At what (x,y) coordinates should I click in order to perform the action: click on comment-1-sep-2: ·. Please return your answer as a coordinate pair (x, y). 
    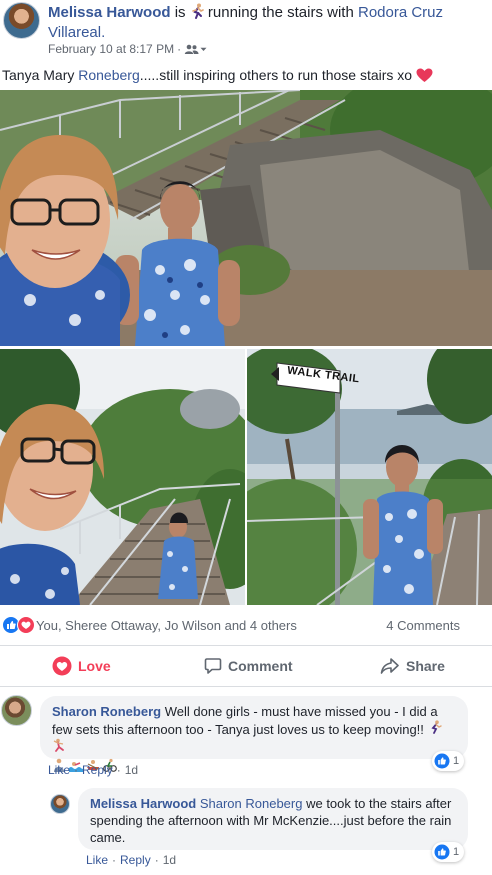
    Looking at the image, I should click on (118, 770).